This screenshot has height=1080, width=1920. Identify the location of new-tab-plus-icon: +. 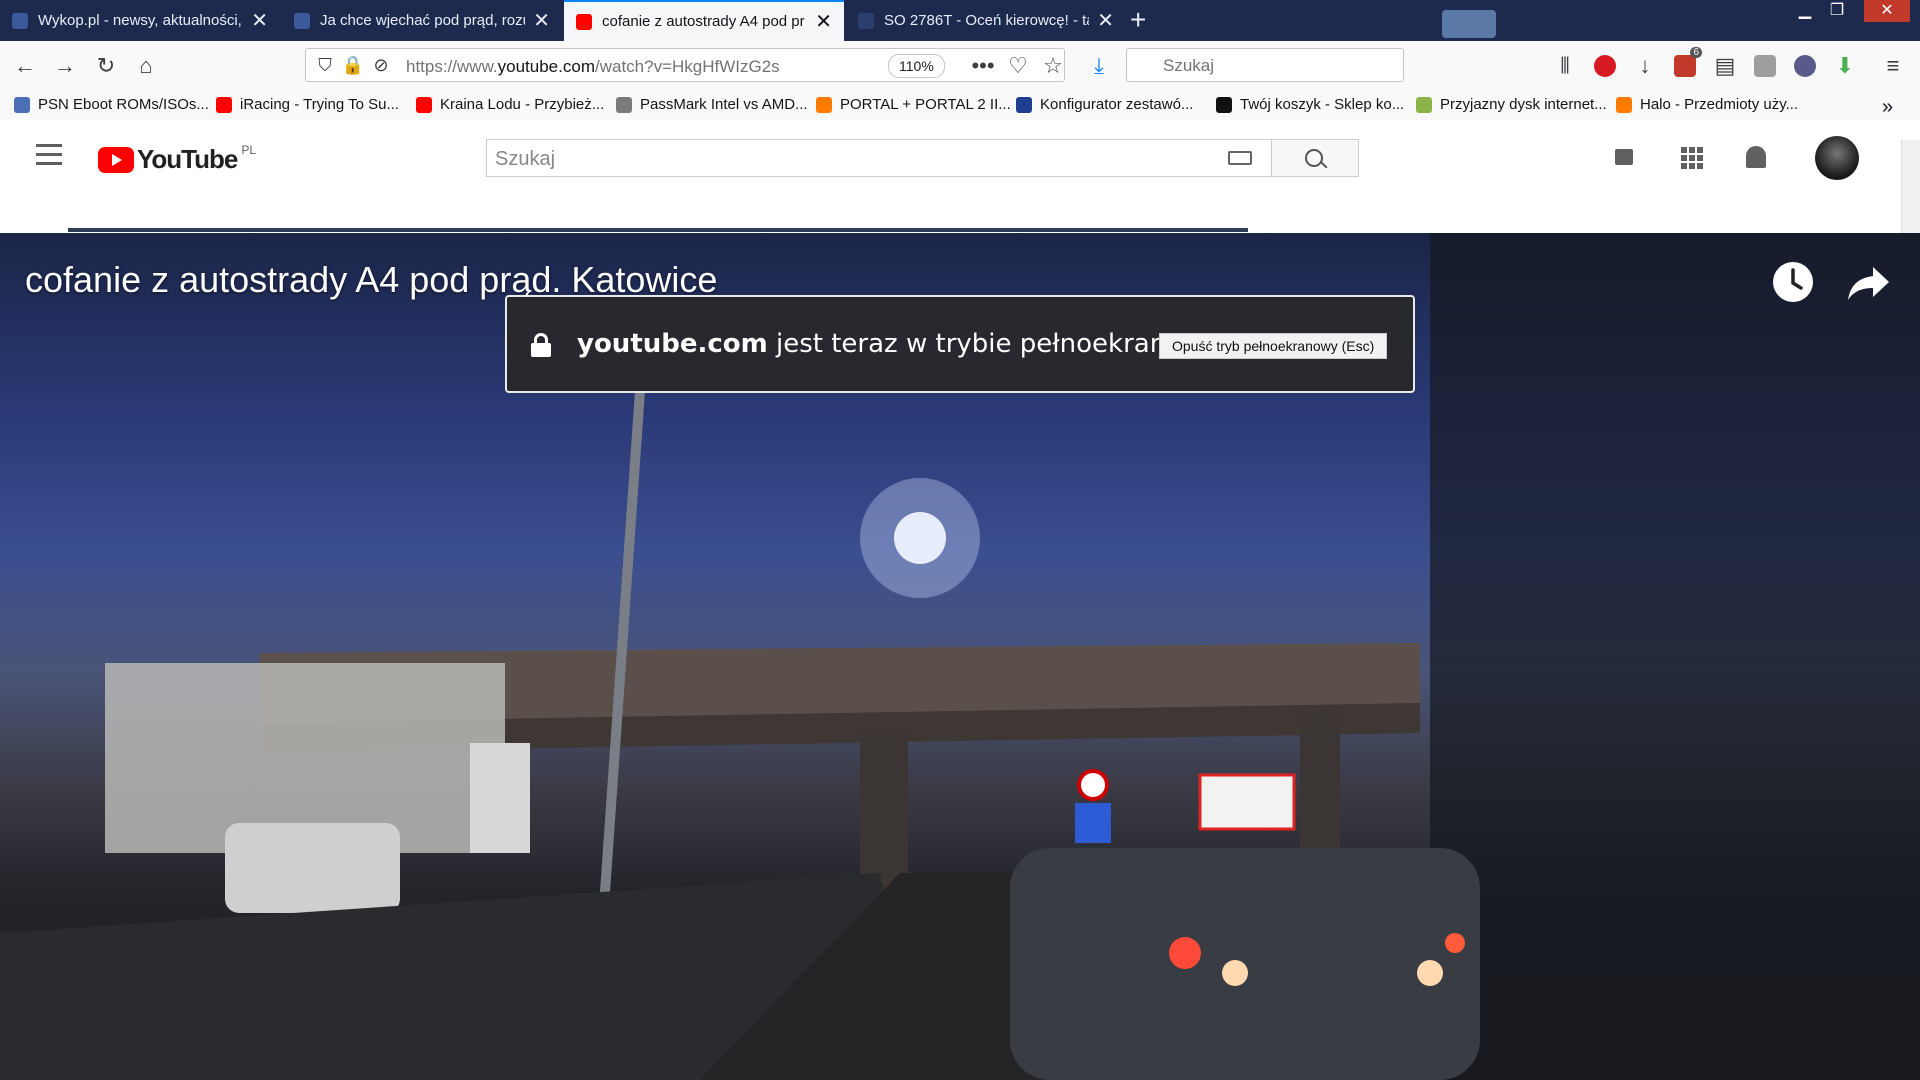
(1138, 20).